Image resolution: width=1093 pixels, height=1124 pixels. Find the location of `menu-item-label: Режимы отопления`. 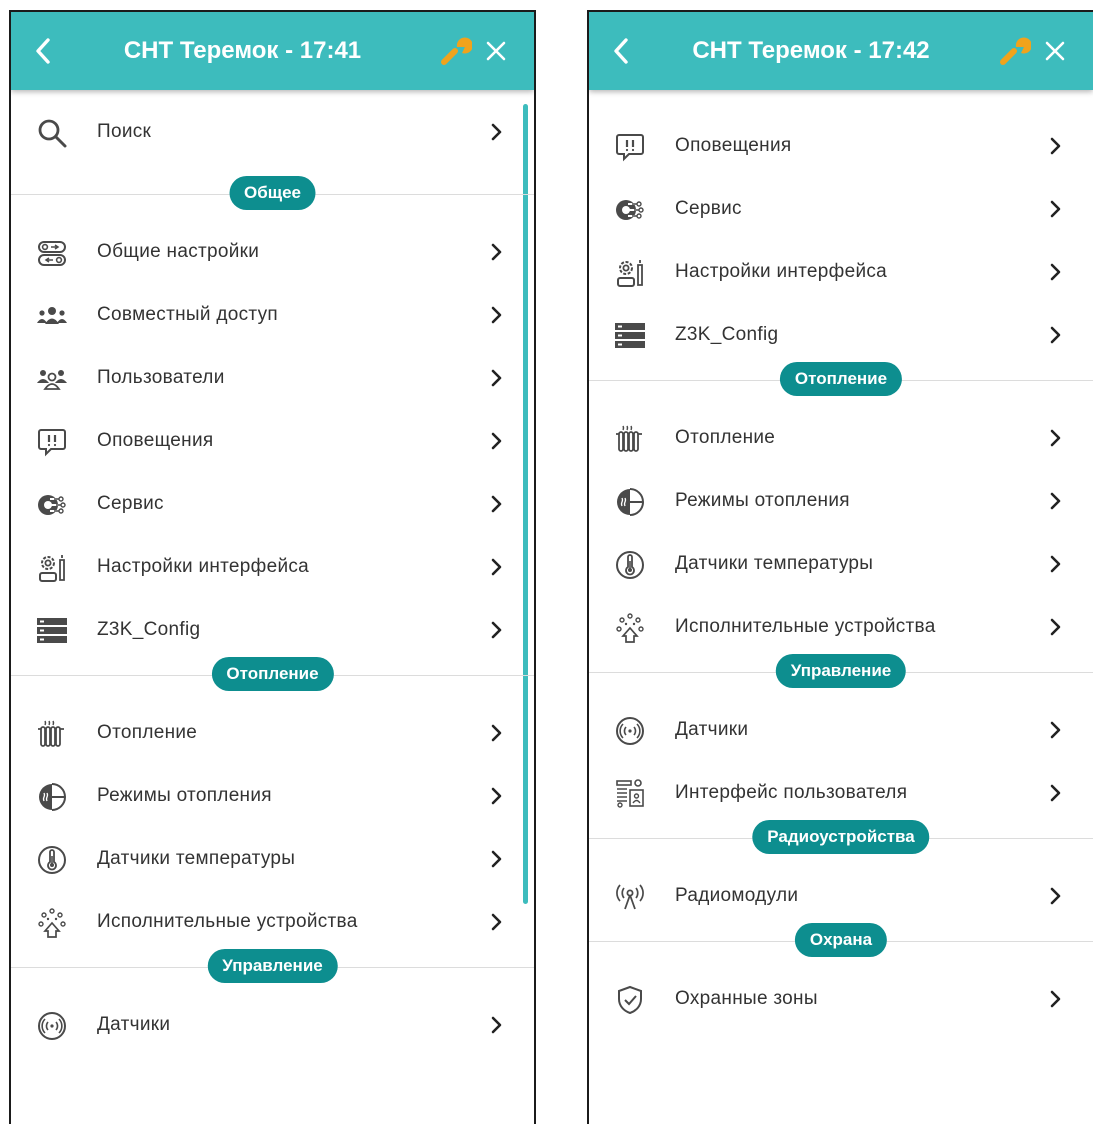

menu-item-label: Режимы отопления is located at coordinates (184, 795).